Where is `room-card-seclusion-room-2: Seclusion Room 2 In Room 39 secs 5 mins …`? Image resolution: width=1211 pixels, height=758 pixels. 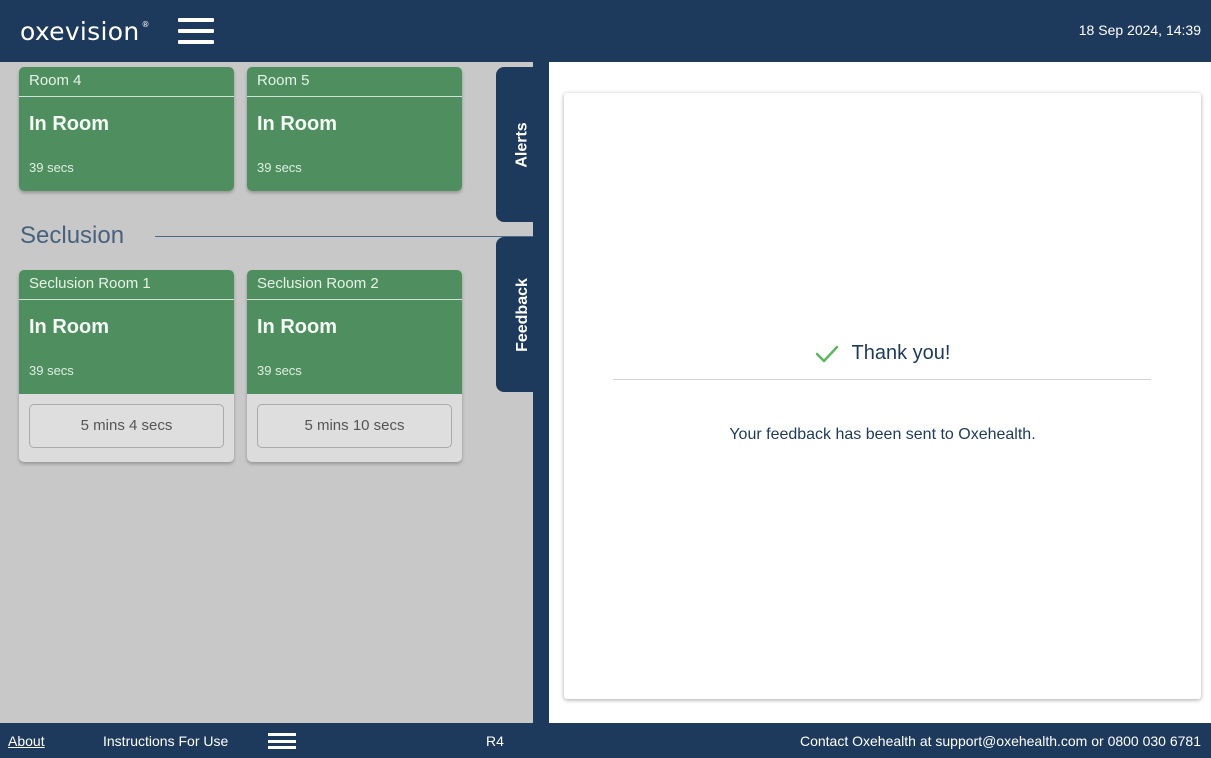
room-card-seclusion-room-2: Seclusion Room 2 In Room 39 secs 5 mins … is located at coordinates (354, 366).